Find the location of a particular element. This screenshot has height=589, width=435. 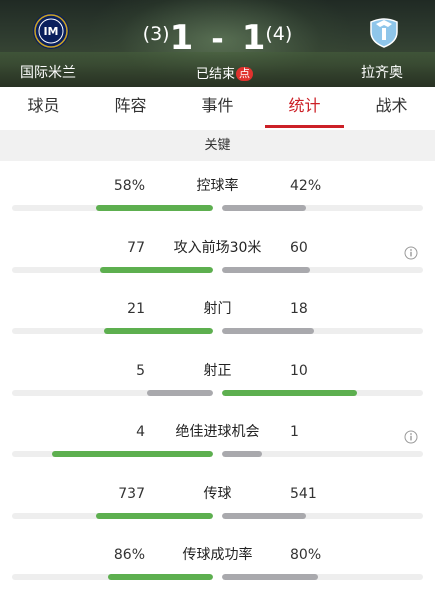

tab-events: 事件 is located at coordinates (217, 107).